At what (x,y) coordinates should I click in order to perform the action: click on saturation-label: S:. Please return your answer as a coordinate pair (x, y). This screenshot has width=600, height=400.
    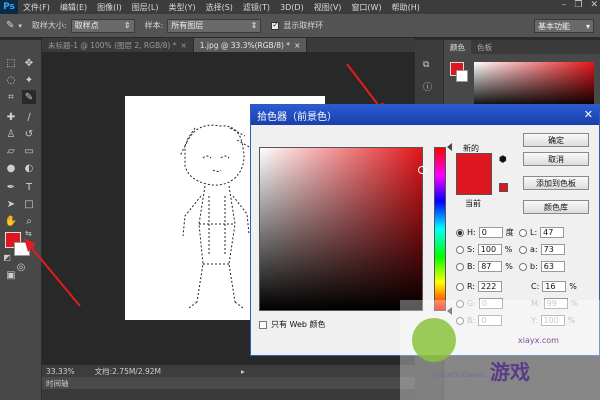
    Looking at the image, I should click on (471, 249).